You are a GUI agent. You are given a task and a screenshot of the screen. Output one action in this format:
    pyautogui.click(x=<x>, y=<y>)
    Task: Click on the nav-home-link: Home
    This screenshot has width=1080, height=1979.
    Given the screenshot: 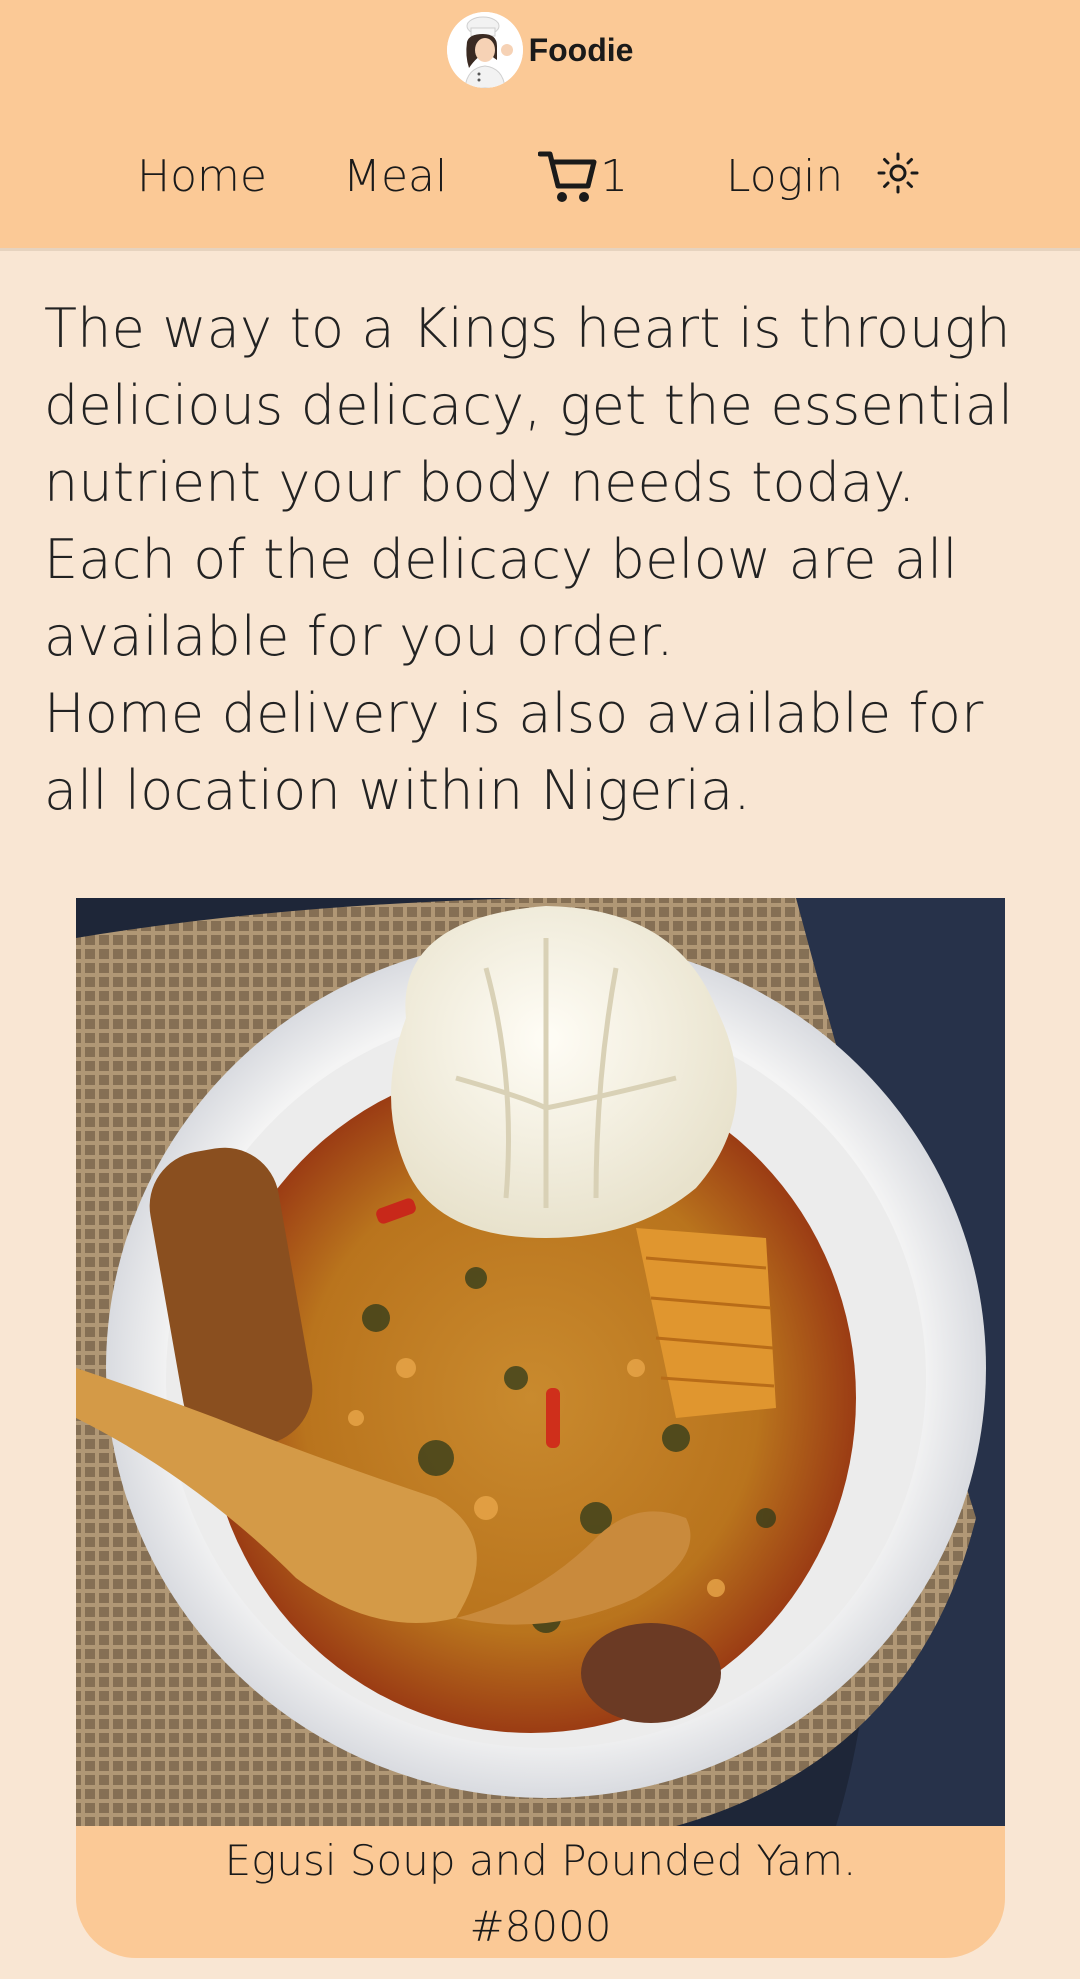 What is the action you would take?
    pyautogui.click(x=202, y=177)
    